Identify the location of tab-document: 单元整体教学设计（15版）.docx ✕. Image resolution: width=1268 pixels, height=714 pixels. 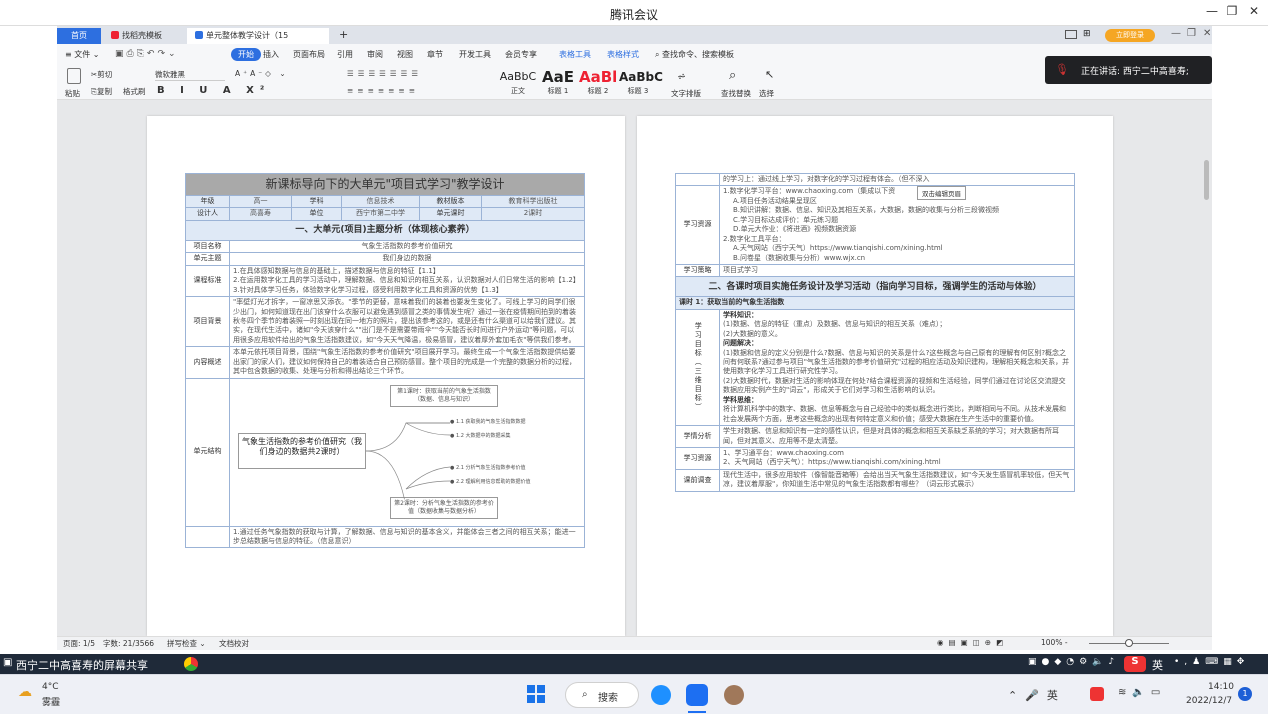
(258, 42).